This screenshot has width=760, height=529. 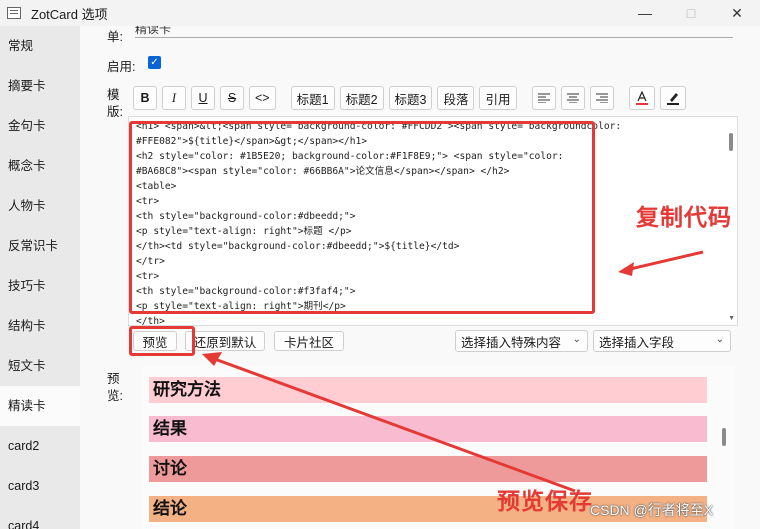 What do you see at coordinates (684, 217) in the screenshot?
I see `copy-code-annotation: 复制代码` at bounding box center [684, 217].